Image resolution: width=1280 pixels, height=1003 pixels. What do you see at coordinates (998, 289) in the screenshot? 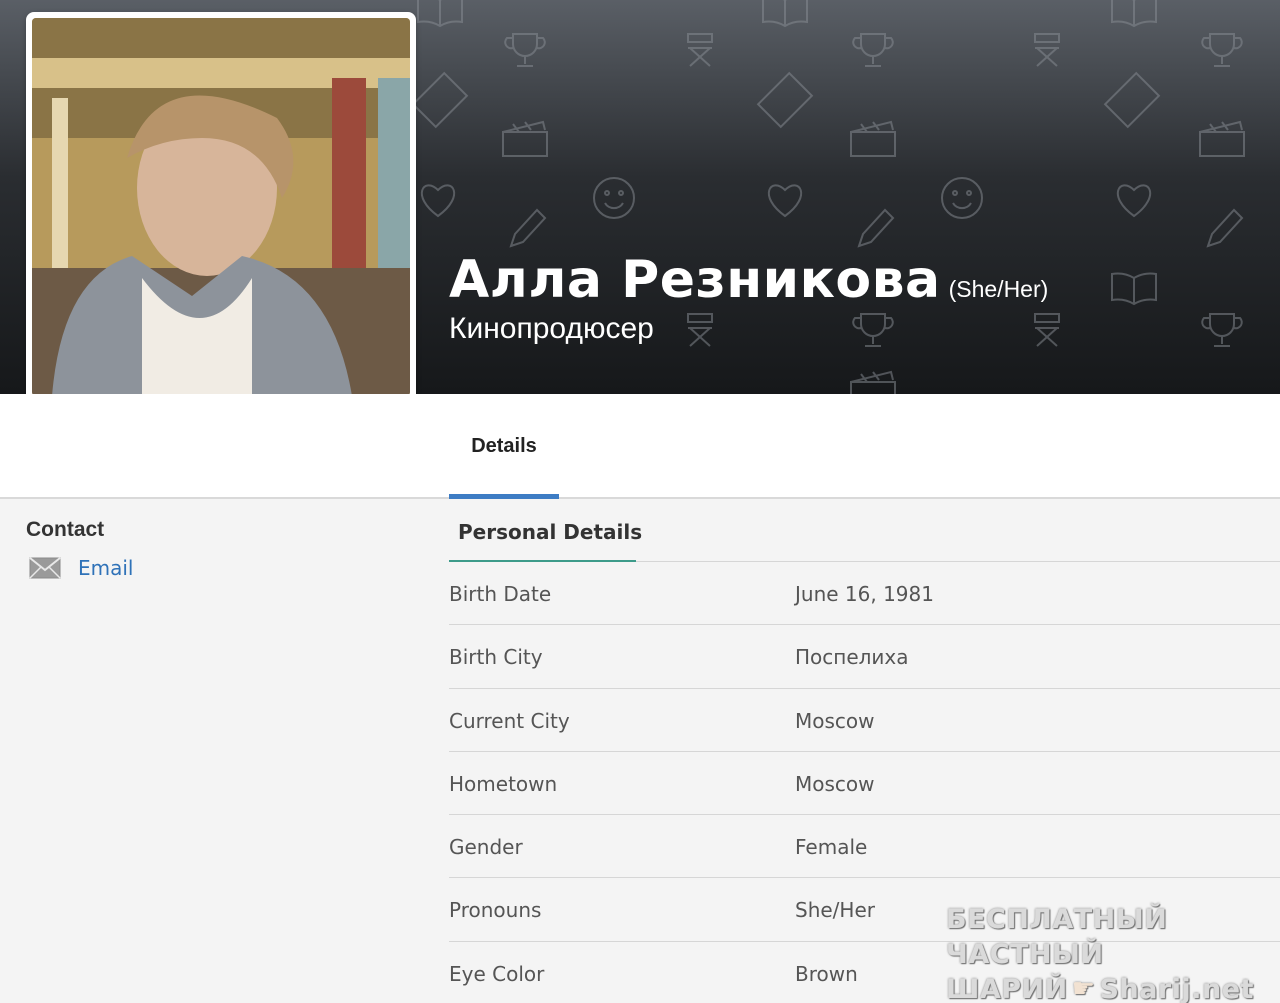
I see `profile-pronouns: (She/Her)` at bounding box center [998, 289].